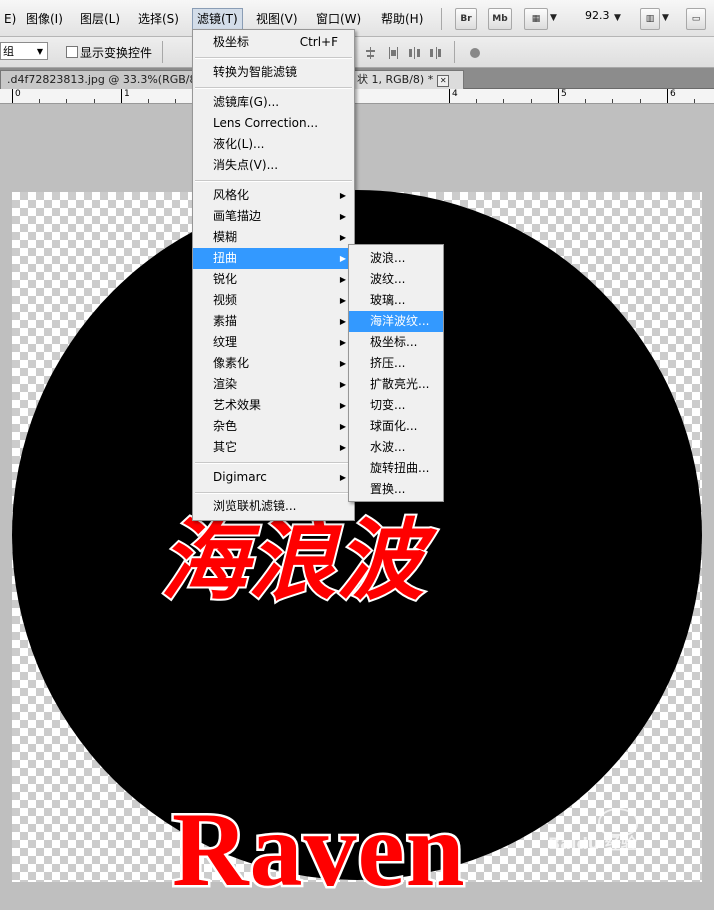 Image resolution: width=714 pixels, height=910 pixels. I want to click on align-icon, so click(371, 53).